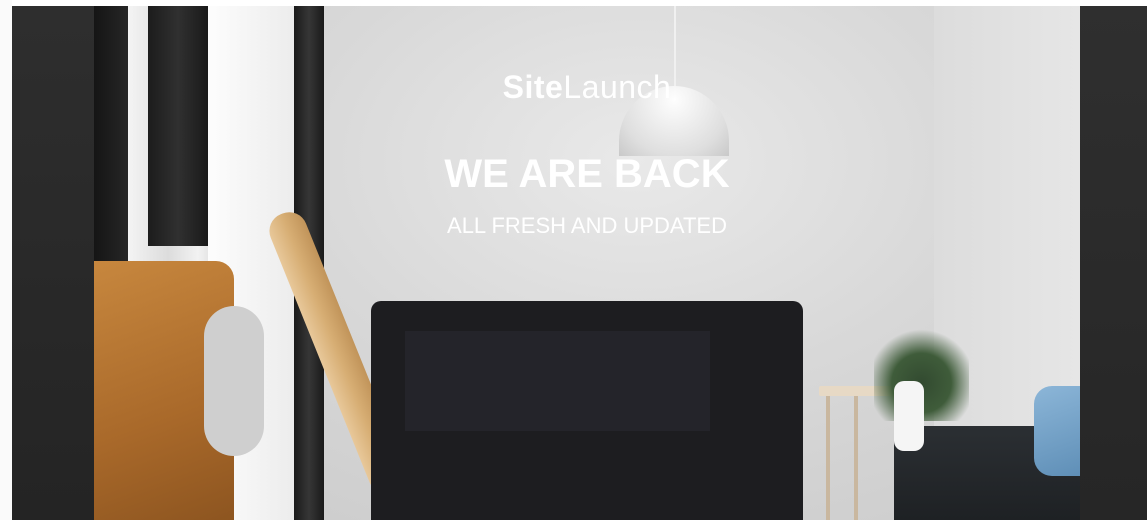 The width and height of the screenshot is (1147, 520). What do you see at coordinates (617, 87) in the screenshot?
I see `logo-part-light: Launch` at bounding box center [617, 87].